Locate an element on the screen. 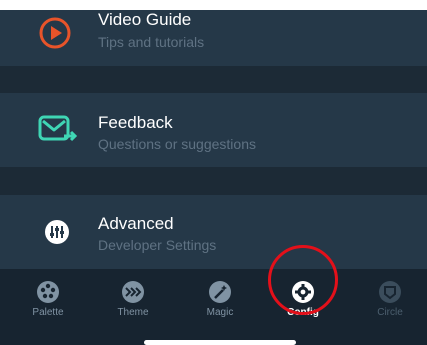  menu-item-subtitle: Tips and tutorials is located at coordinates (151, 42).